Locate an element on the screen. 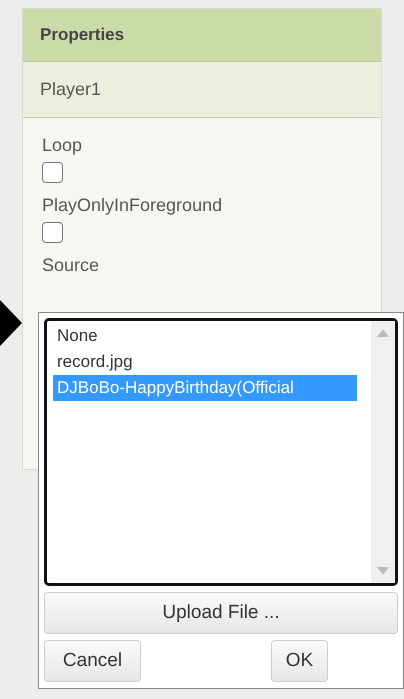 The width and height of the screenshot is (404, 699). scrollbar is located at coordinates (383, 452).